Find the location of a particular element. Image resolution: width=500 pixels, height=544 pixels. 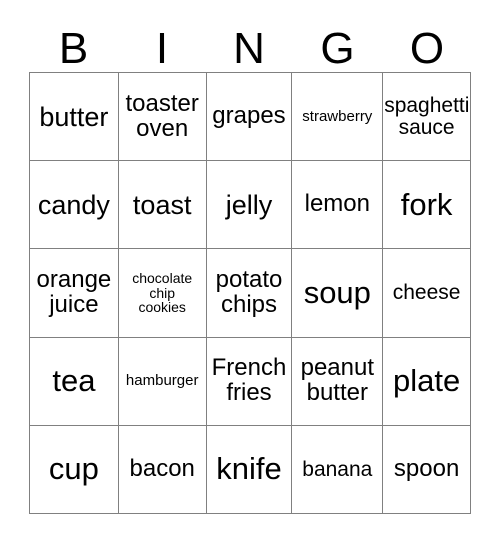

bingo-header-letter-i: I is located at coordinates (162, 48).